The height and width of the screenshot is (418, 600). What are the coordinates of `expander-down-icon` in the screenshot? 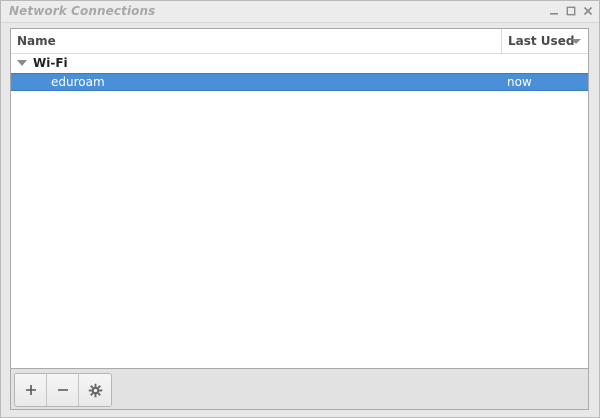 It's located at (22, 63).